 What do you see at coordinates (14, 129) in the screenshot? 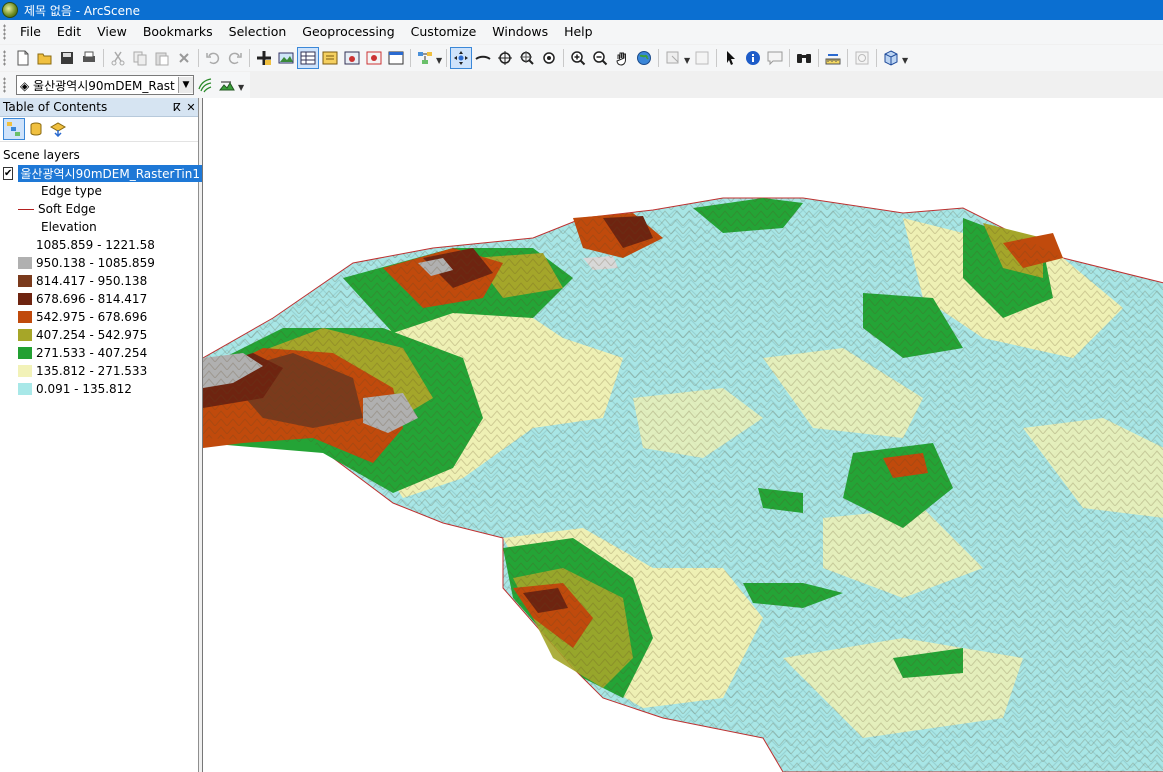
I see `list-by-drawing-order-icon` at bounding box center [14, 129].